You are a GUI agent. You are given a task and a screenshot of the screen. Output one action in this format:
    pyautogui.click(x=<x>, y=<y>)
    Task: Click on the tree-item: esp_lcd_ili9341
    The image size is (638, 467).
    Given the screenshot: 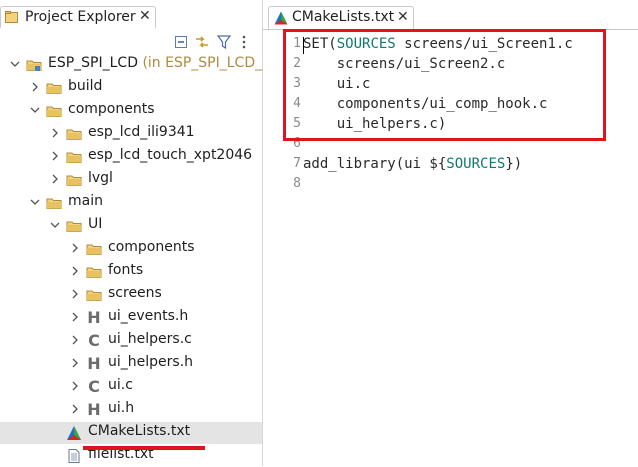 What is the action you would take?
    pyautogui.click(x=131, y=134)
    